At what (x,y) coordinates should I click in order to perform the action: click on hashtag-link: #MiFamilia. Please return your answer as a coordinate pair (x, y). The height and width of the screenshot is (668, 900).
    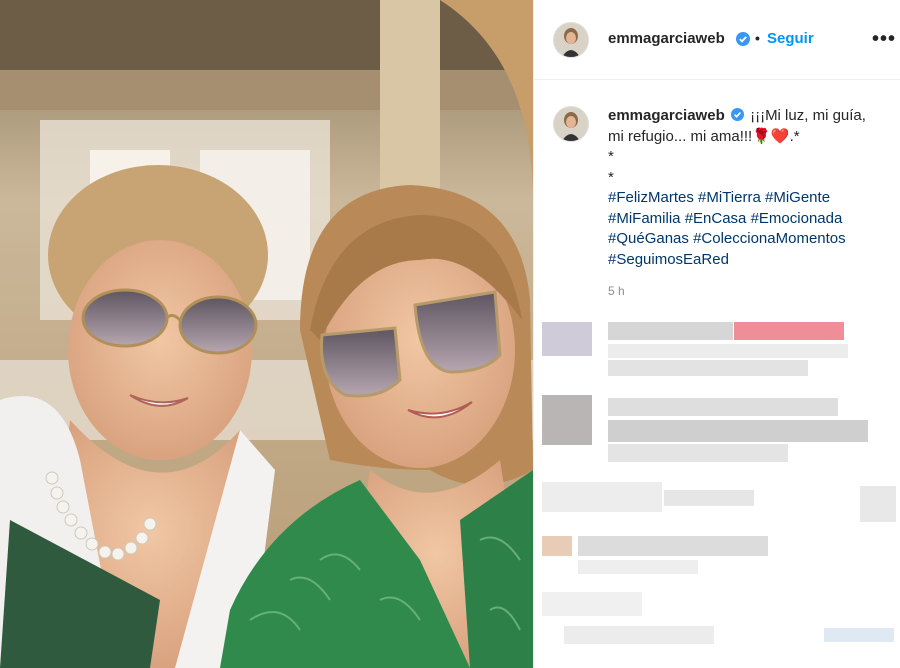
    Looking at the image, I should click on (644, 218).